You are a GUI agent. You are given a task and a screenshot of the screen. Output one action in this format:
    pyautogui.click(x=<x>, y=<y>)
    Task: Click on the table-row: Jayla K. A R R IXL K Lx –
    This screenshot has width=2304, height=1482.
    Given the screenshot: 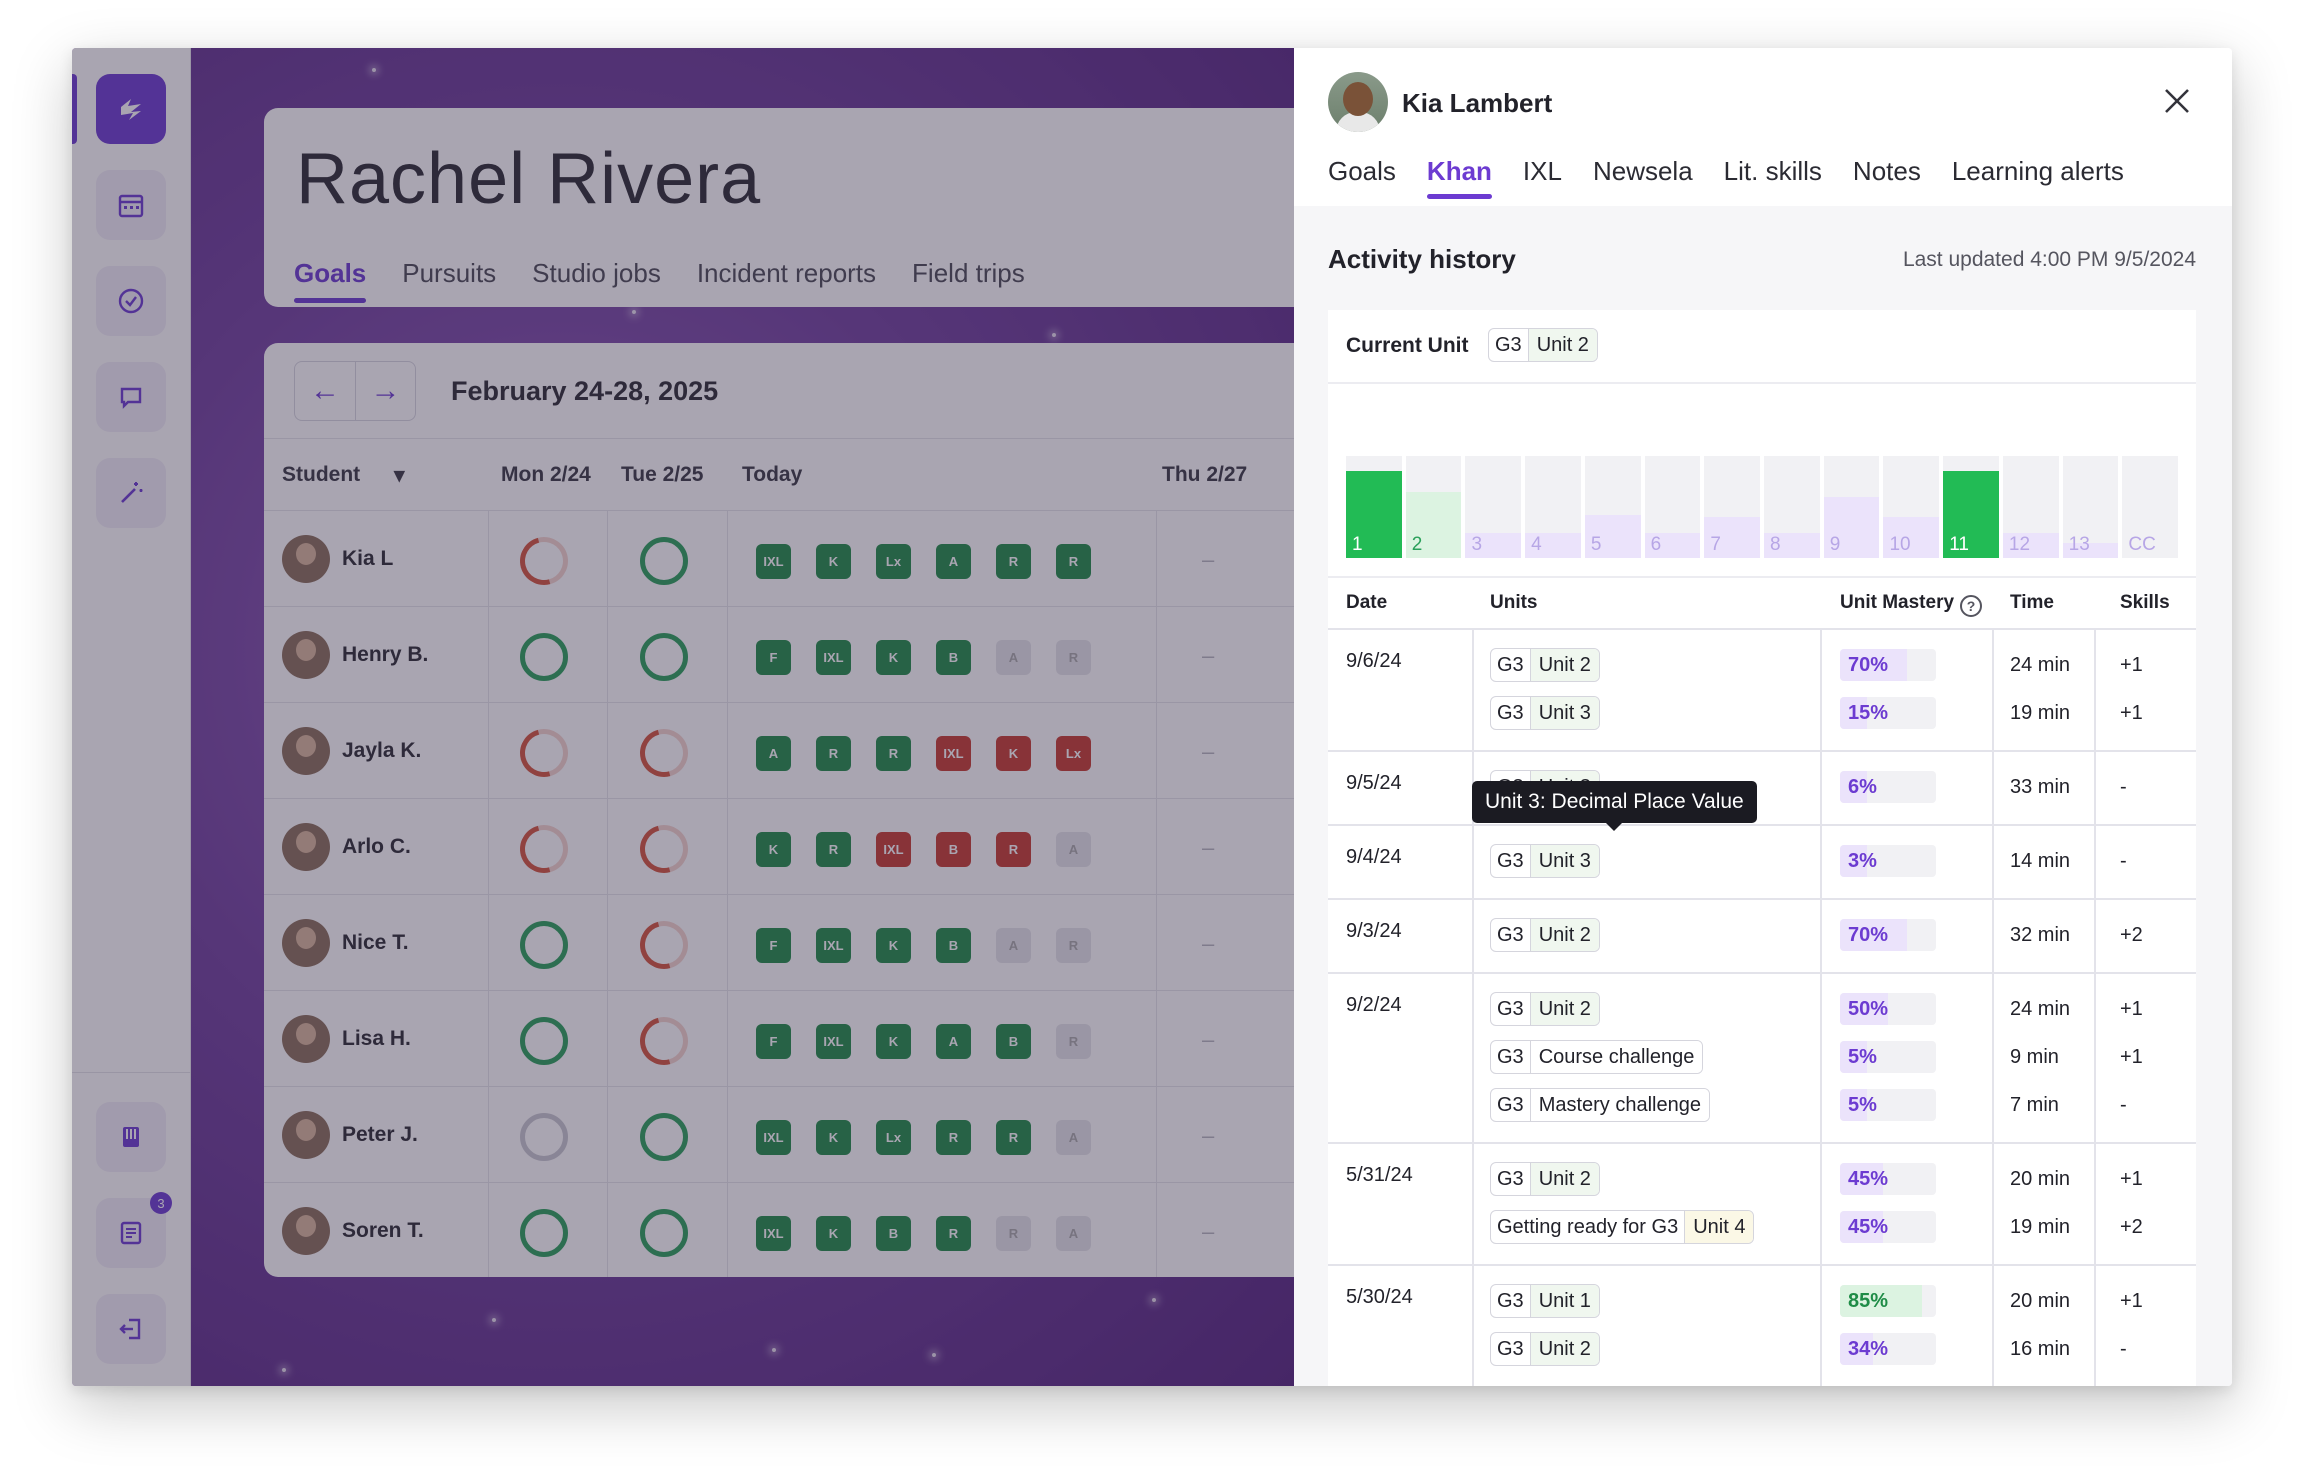 What is the action you would take?
    pyautogui.click(x=779, y=751)
    